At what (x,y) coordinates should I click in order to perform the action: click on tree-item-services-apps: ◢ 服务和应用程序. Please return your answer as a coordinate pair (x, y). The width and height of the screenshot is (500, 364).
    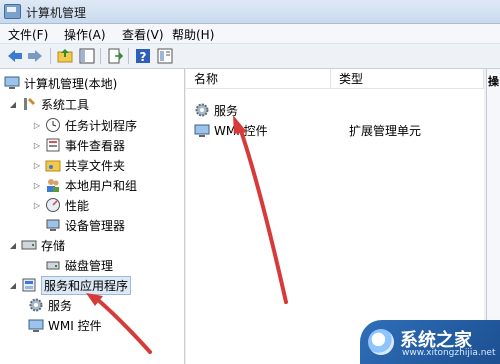
    Looking at the image, I should click on (70, 285).